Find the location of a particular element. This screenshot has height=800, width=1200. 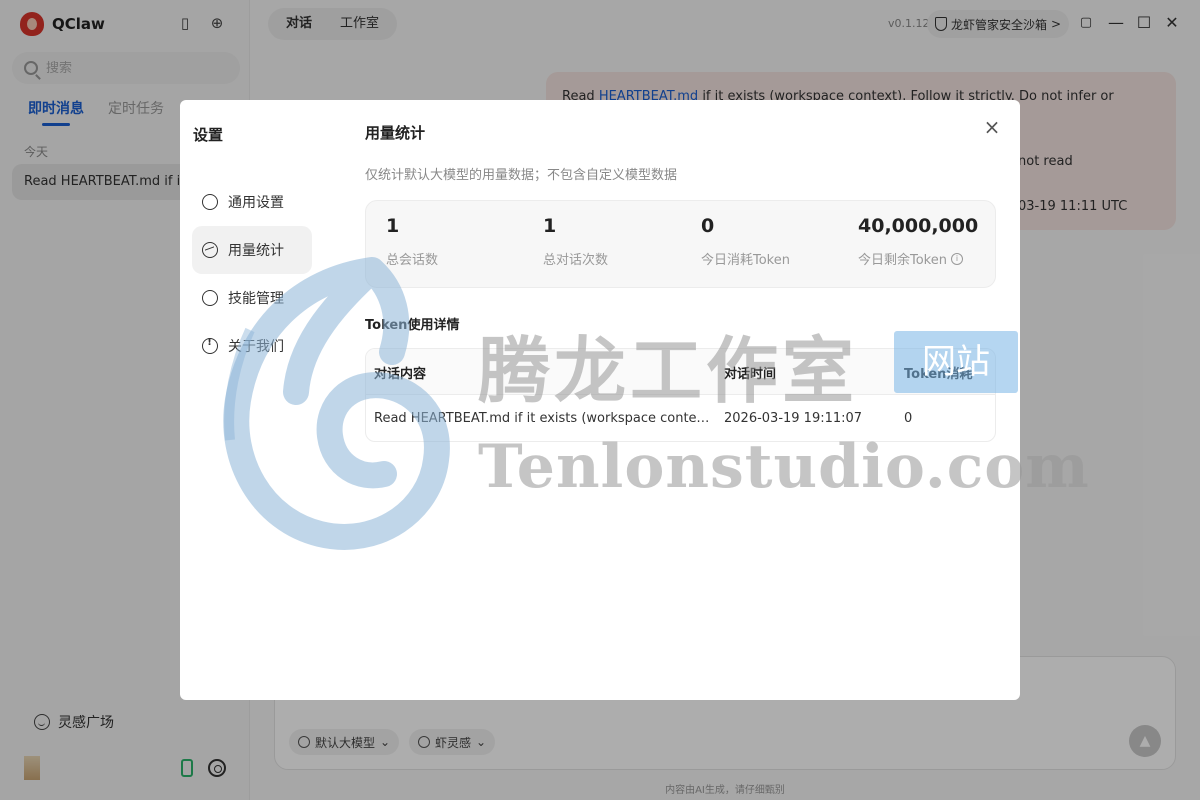

info-icon is located at coordinates (210, 345).